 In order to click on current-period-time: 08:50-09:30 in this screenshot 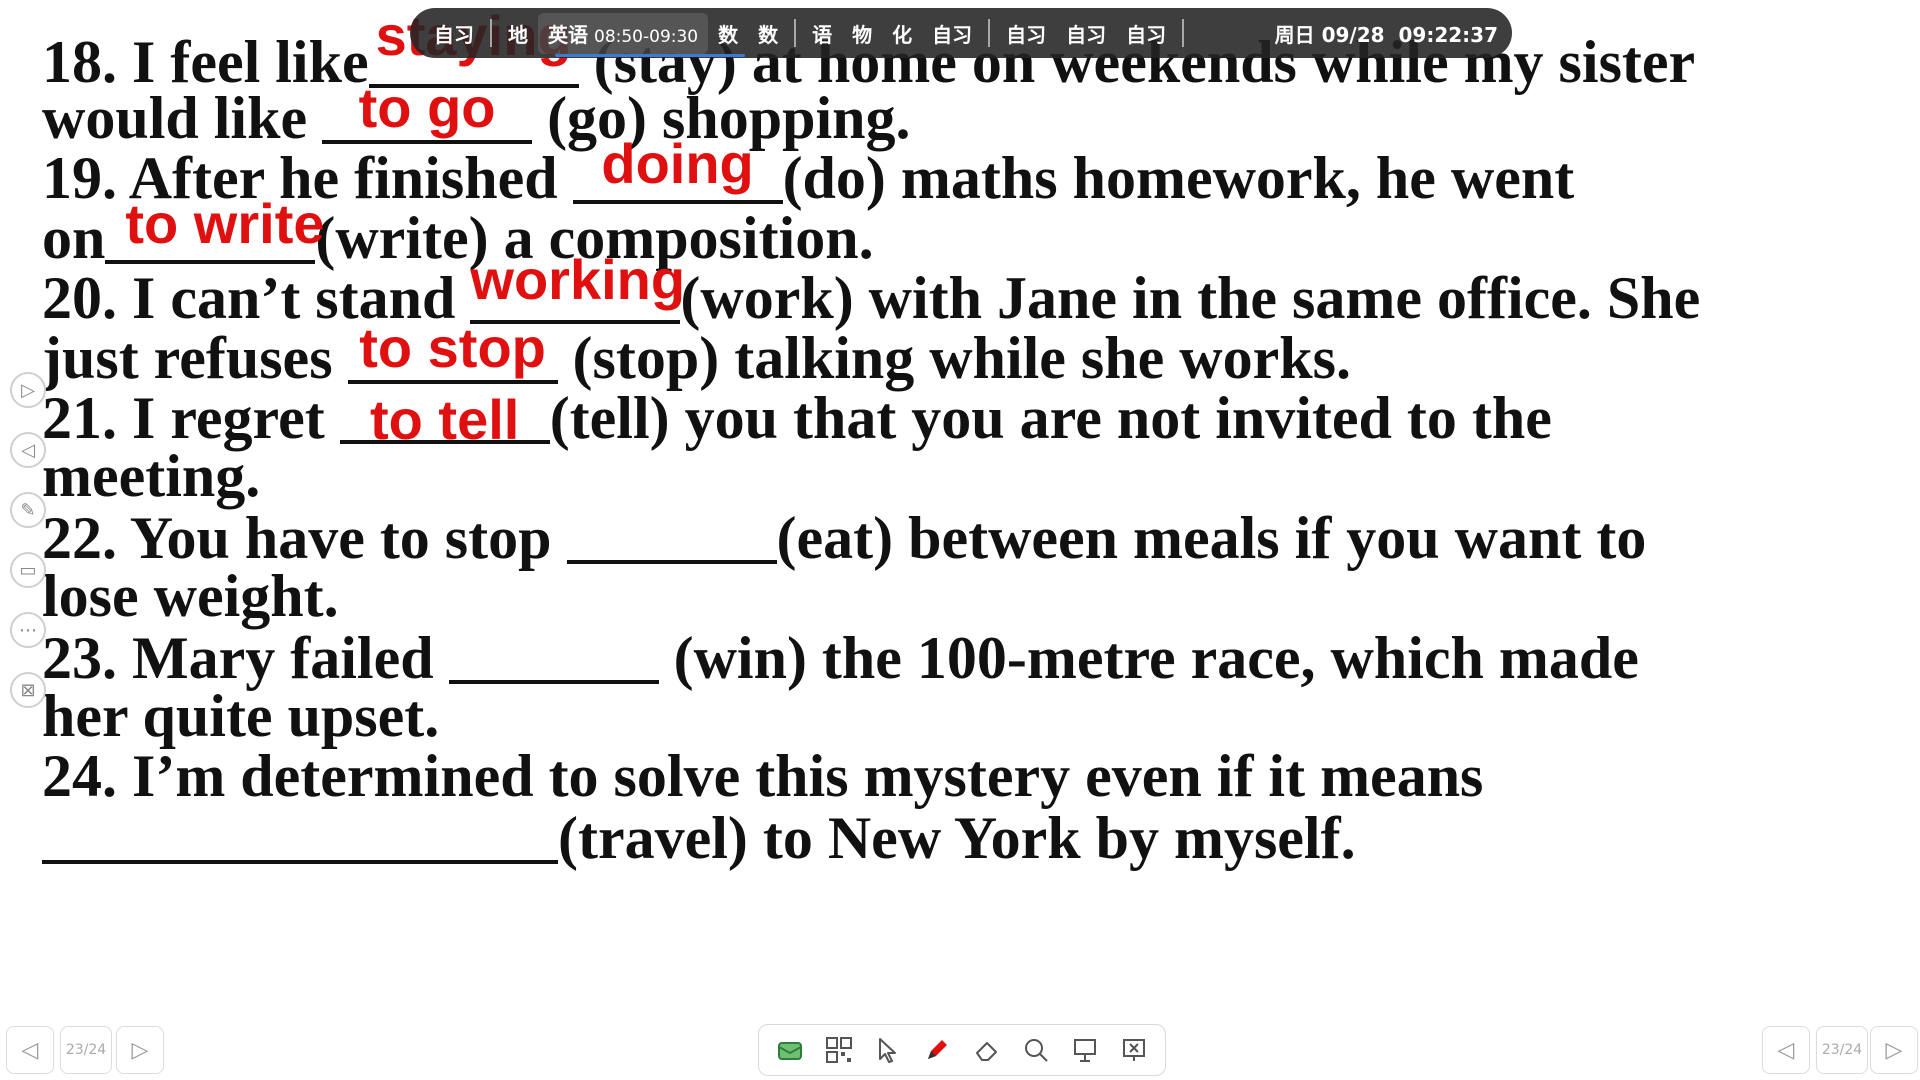, I will do `click(646, 36)`.